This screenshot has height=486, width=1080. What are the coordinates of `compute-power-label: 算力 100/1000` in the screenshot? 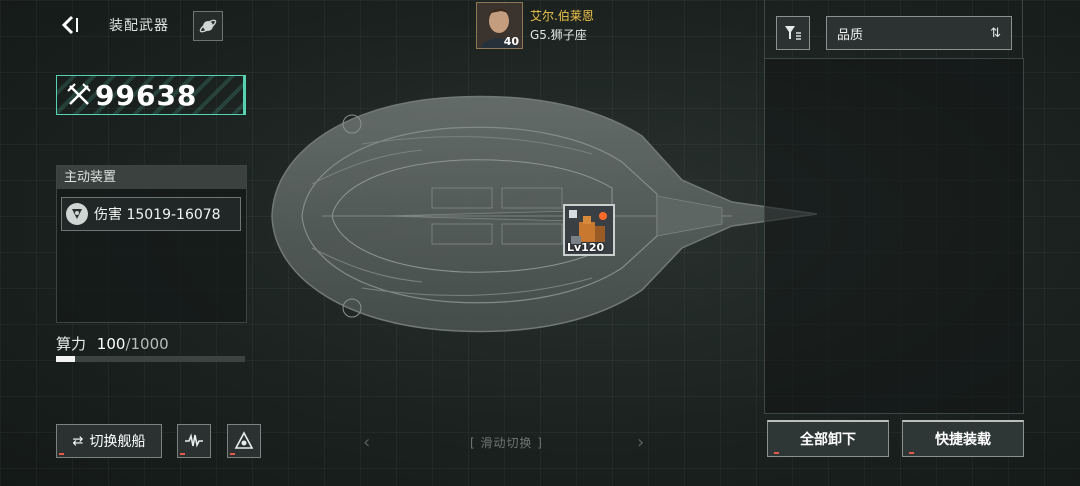 It's located at (112, 343).